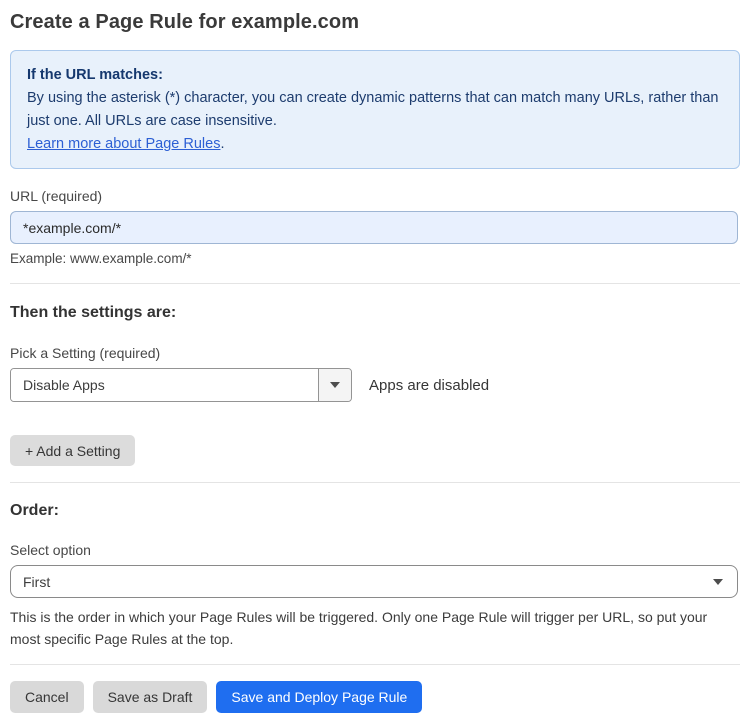  Describe the element at coordinates (123, 144) in the screenshot. I see `learn-more-link: Learn more about Page Rules` at that location.